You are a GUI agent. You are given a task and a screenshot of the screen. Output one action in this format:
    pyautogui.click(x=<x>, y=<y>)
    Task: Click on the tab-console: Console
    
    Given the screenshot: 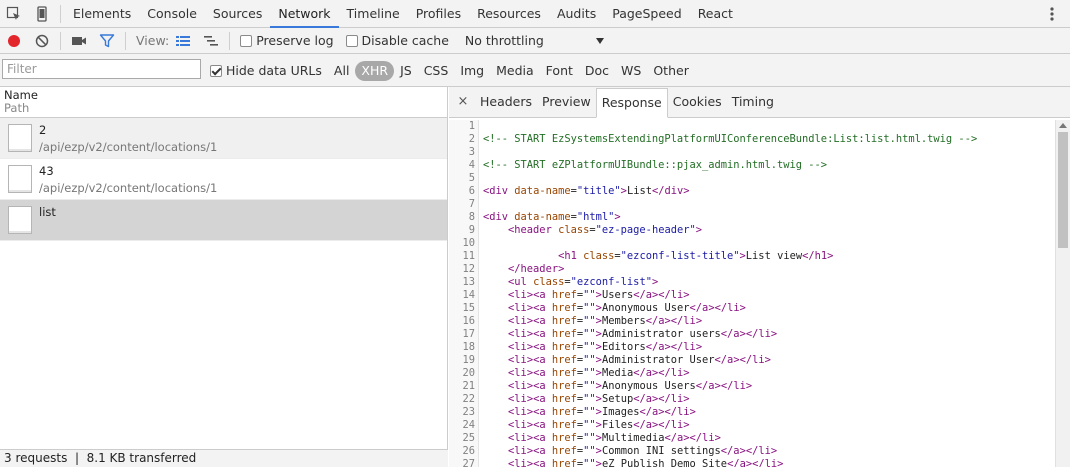 What is the action you would take?
    pyautogui.click(x=172, y=14)
    